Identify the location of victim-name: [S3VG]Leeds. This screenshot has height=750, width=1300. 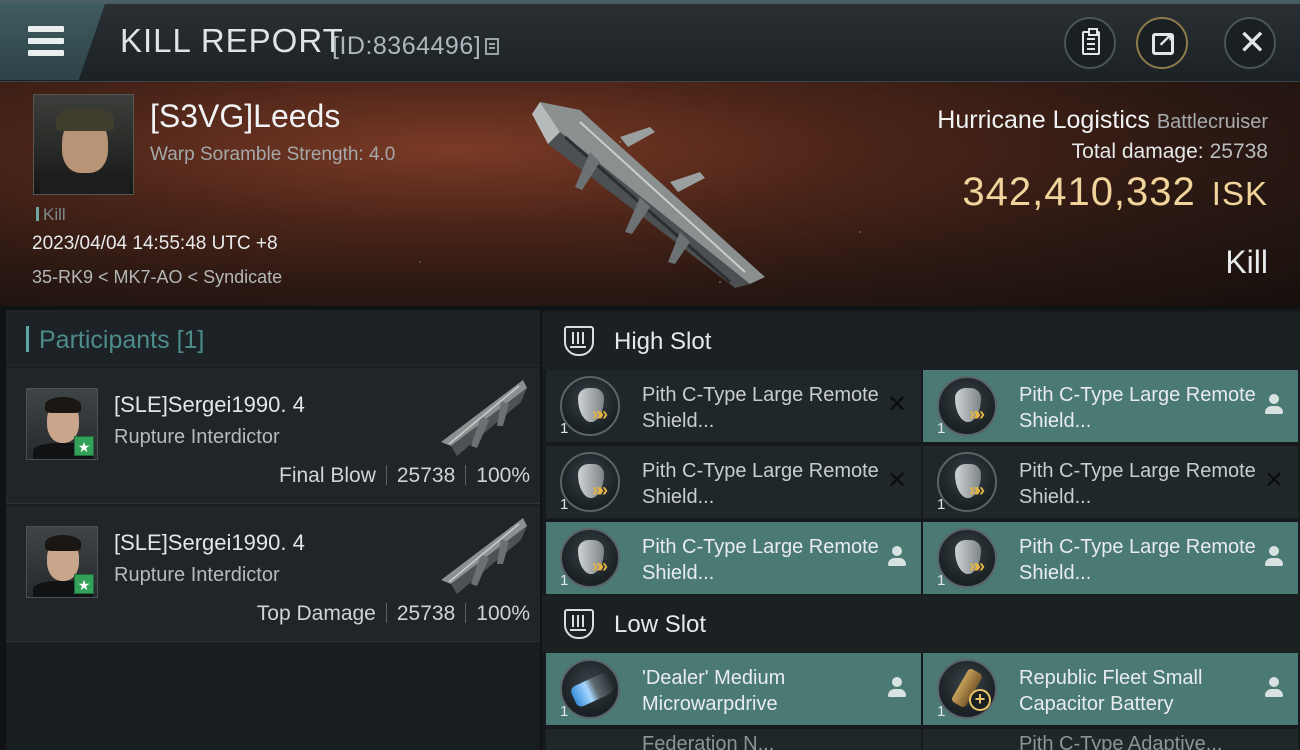
(245, 116).